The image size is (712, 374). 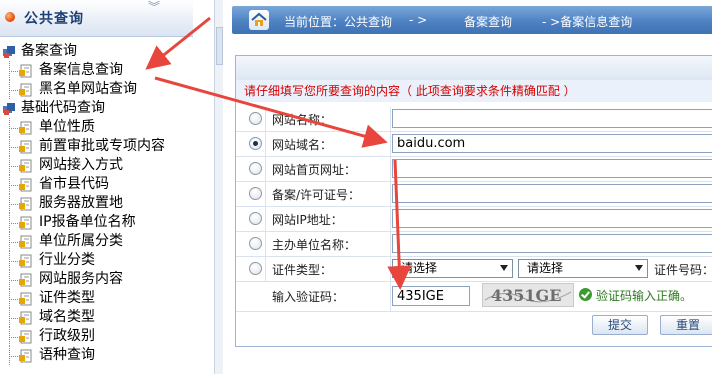 What do you see at coordinates (67, 298) in the screenshot?
I see `tree-item-label: 证件类型` at bounding box center [67, 298].